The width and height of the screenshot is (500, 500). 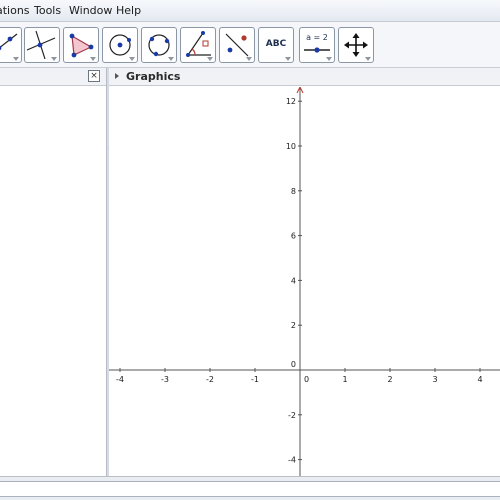 I want to click on perpendicular-line-tool, so click(x=42, y=45).